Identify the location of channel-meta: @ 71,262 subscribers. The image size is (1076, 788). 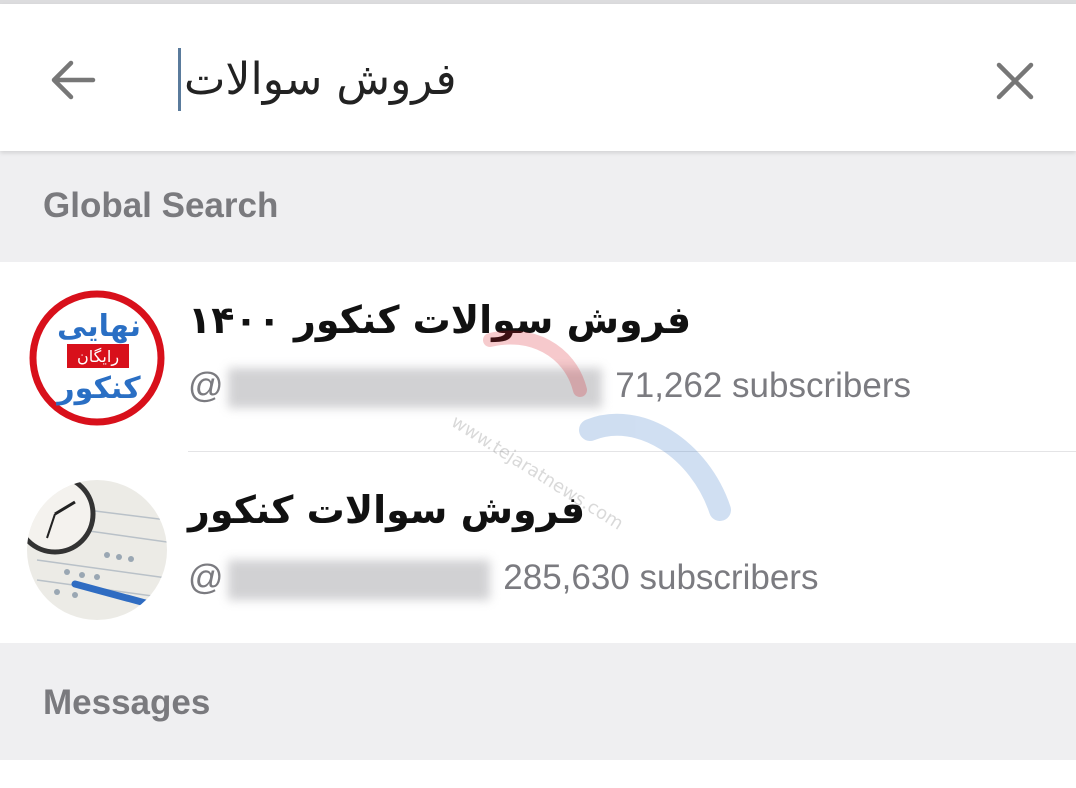
(549, 387).